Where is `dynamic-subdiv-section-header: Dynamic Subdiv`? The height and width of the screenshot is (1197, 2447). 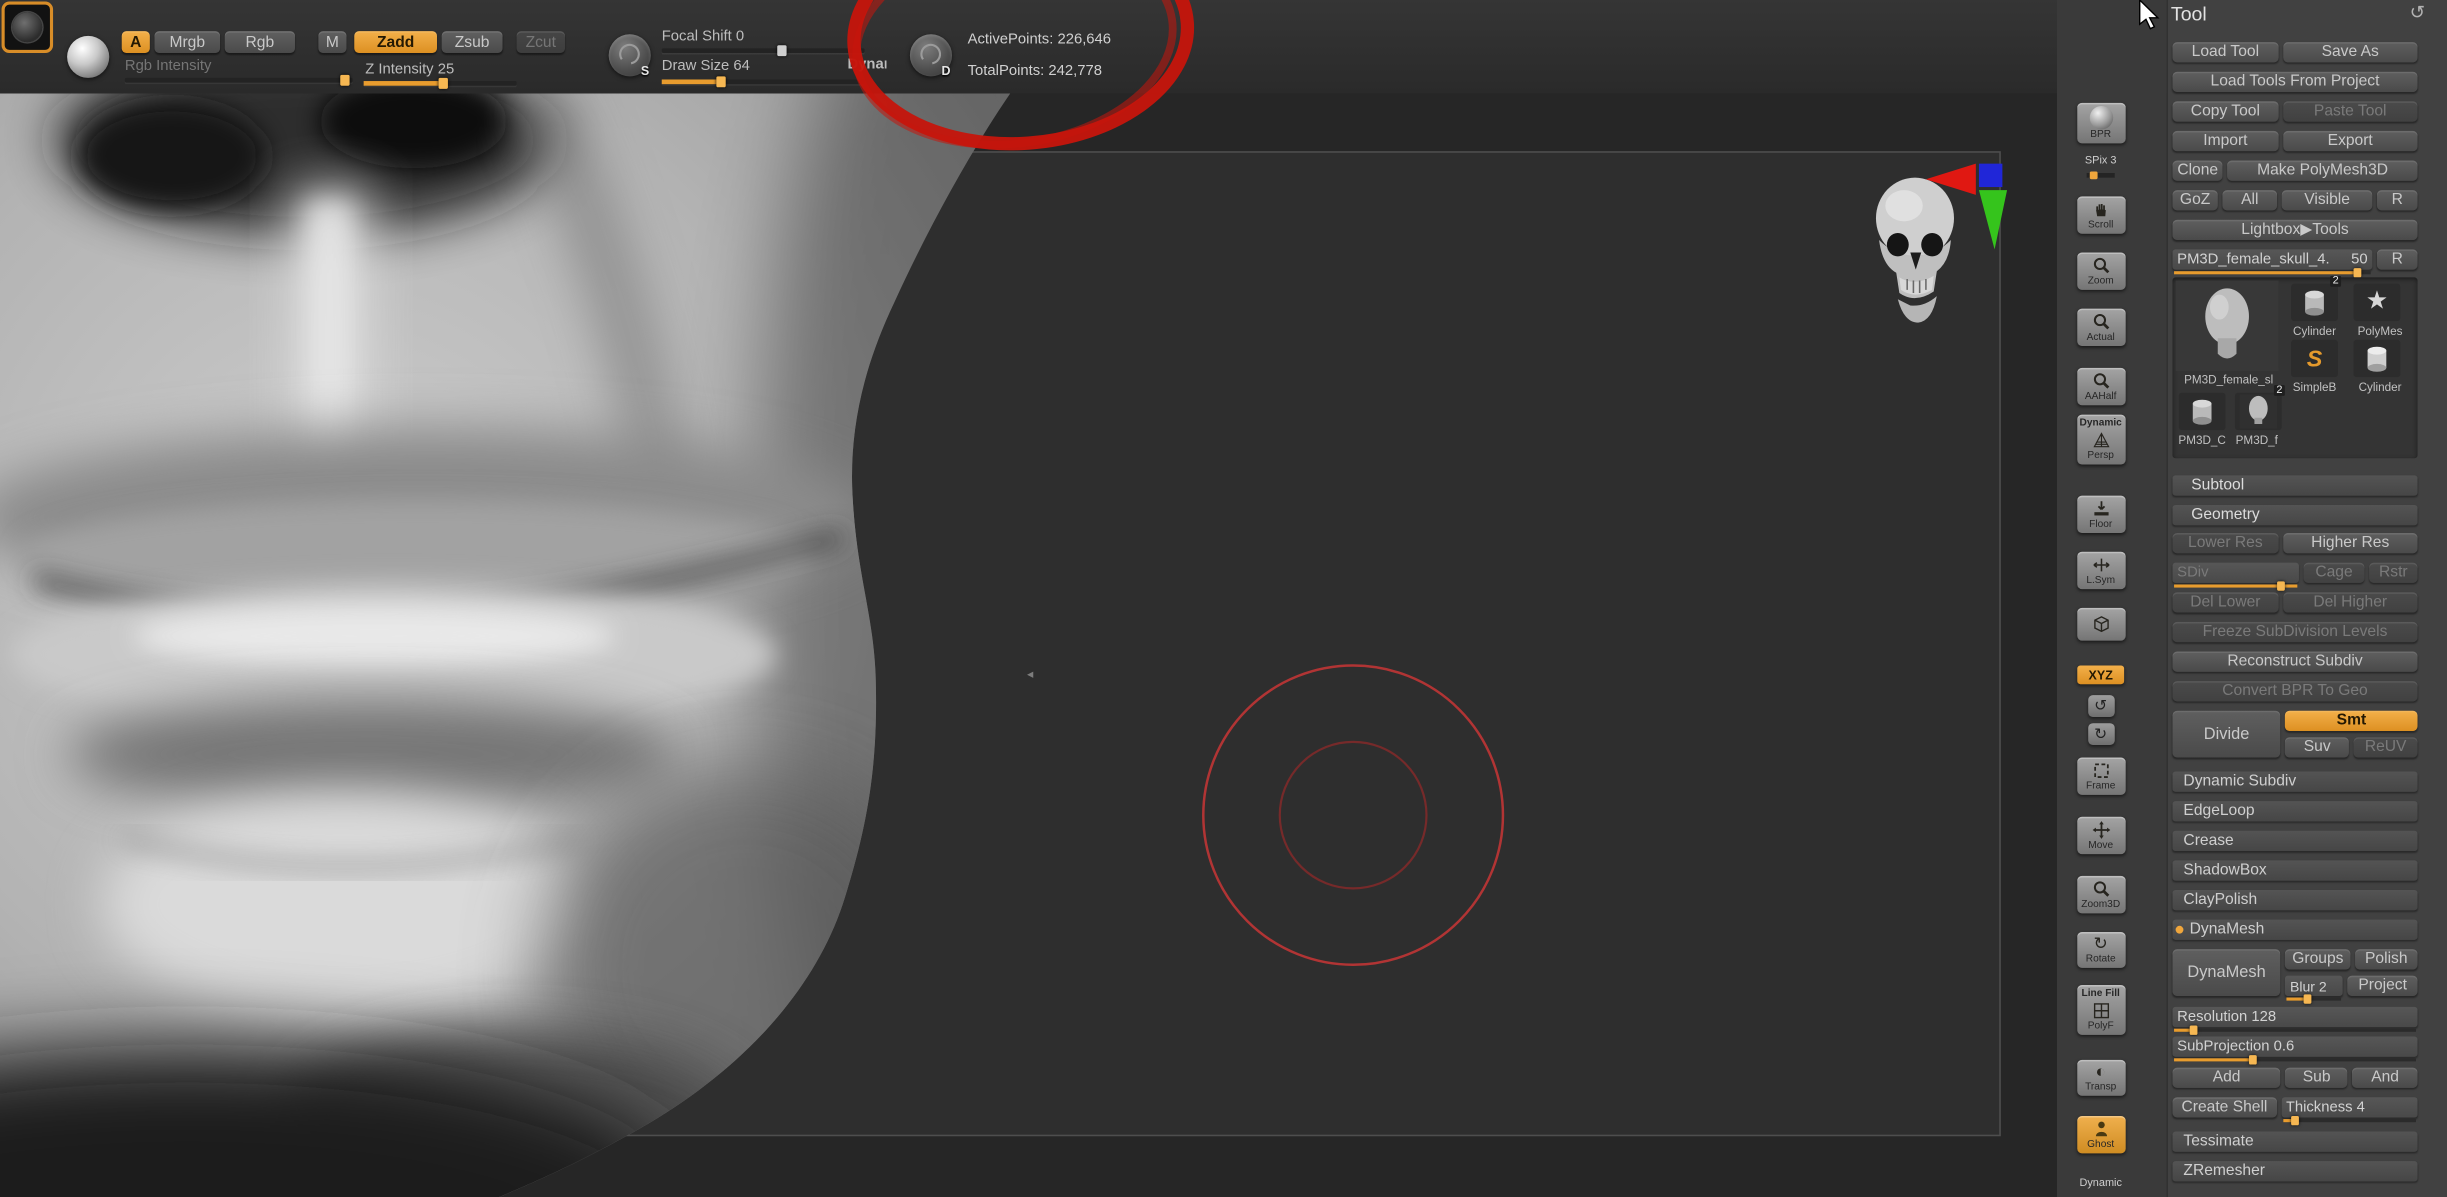
dynamic-subdiv-section-header: Dynamic Subdiv is located at coordinates (2295, 781).